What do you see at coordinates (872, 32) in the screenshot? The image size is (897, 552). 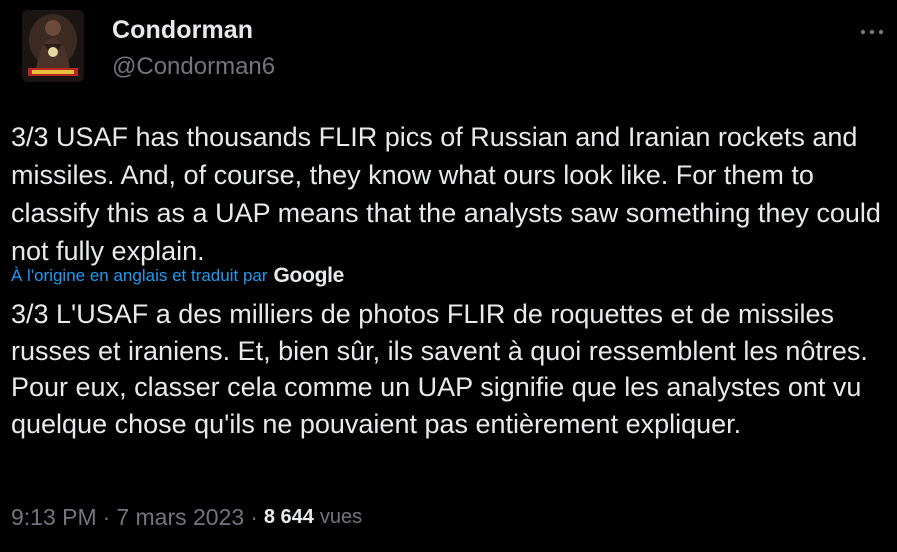 I see `more-horizontal-icon` at bounding box center [872, 32].